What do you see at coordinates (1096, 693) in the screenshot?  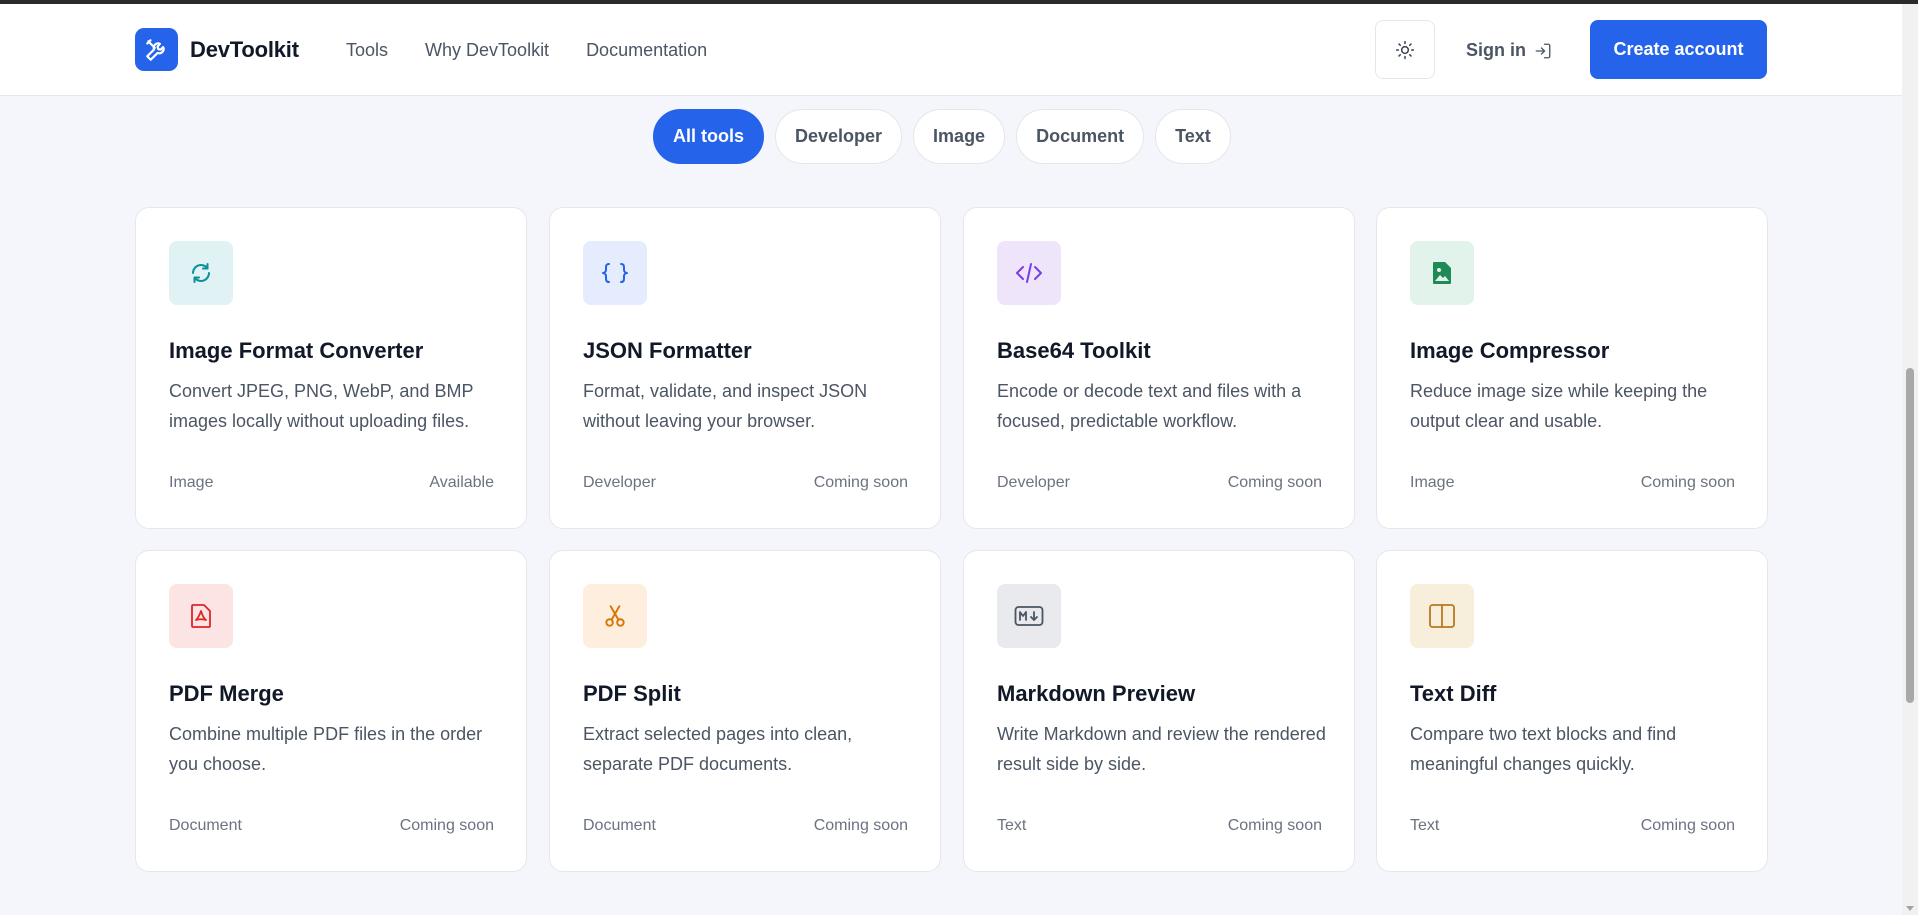 I see `card-title: Markdown Preview` at bounding box center [1096, 693].